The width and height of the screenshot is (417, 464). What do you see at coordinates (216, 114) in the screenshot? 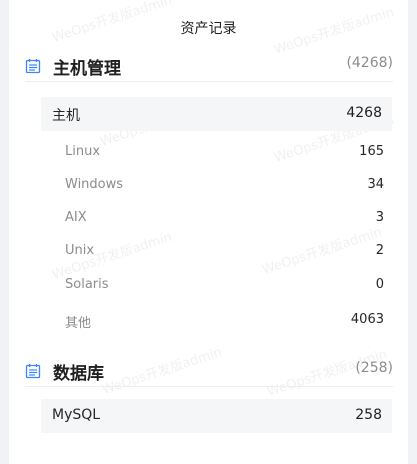
I see `group-row-host: 主机 4268` at bounding box center [216, 114].